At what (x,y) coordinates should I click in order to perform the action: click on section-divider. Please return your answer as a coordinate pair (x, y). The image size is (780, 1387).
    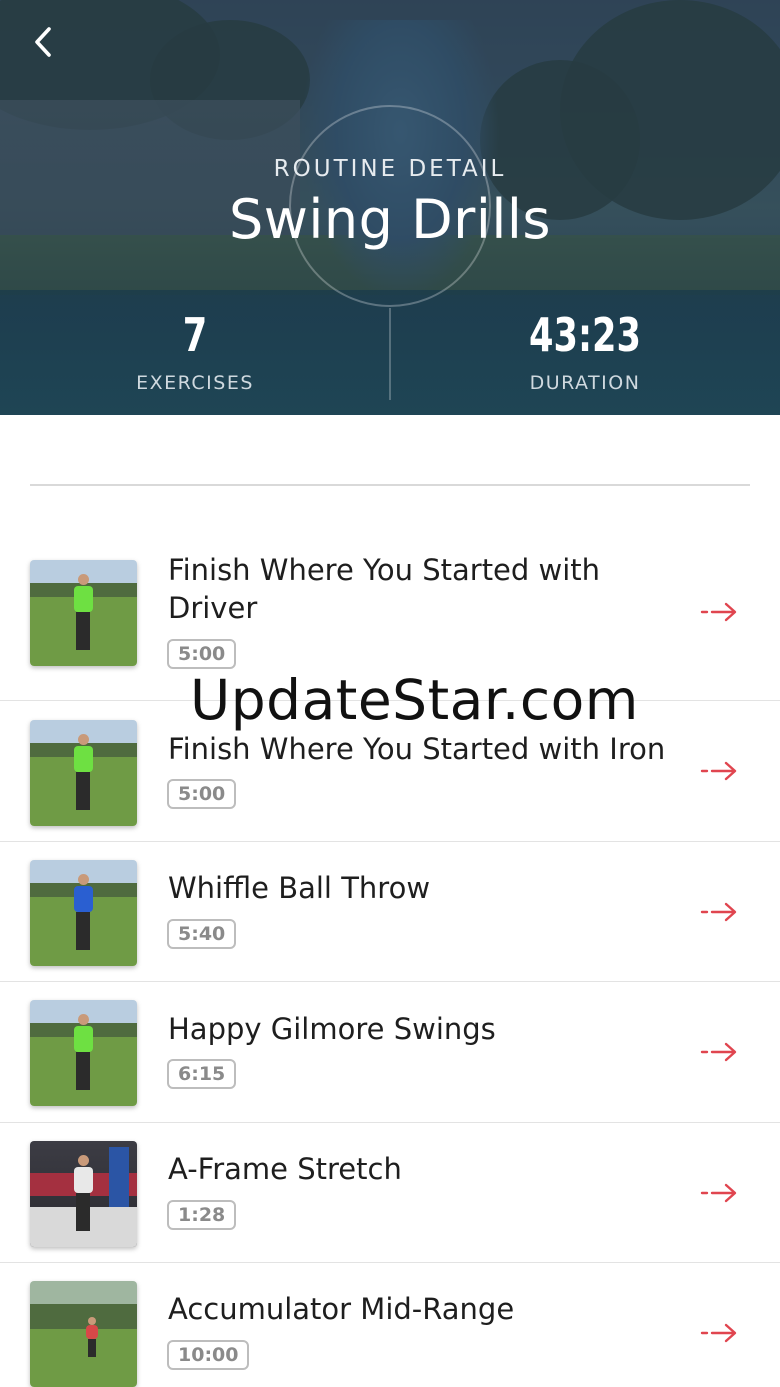
    Looking at the image, I should click on (390, 485).